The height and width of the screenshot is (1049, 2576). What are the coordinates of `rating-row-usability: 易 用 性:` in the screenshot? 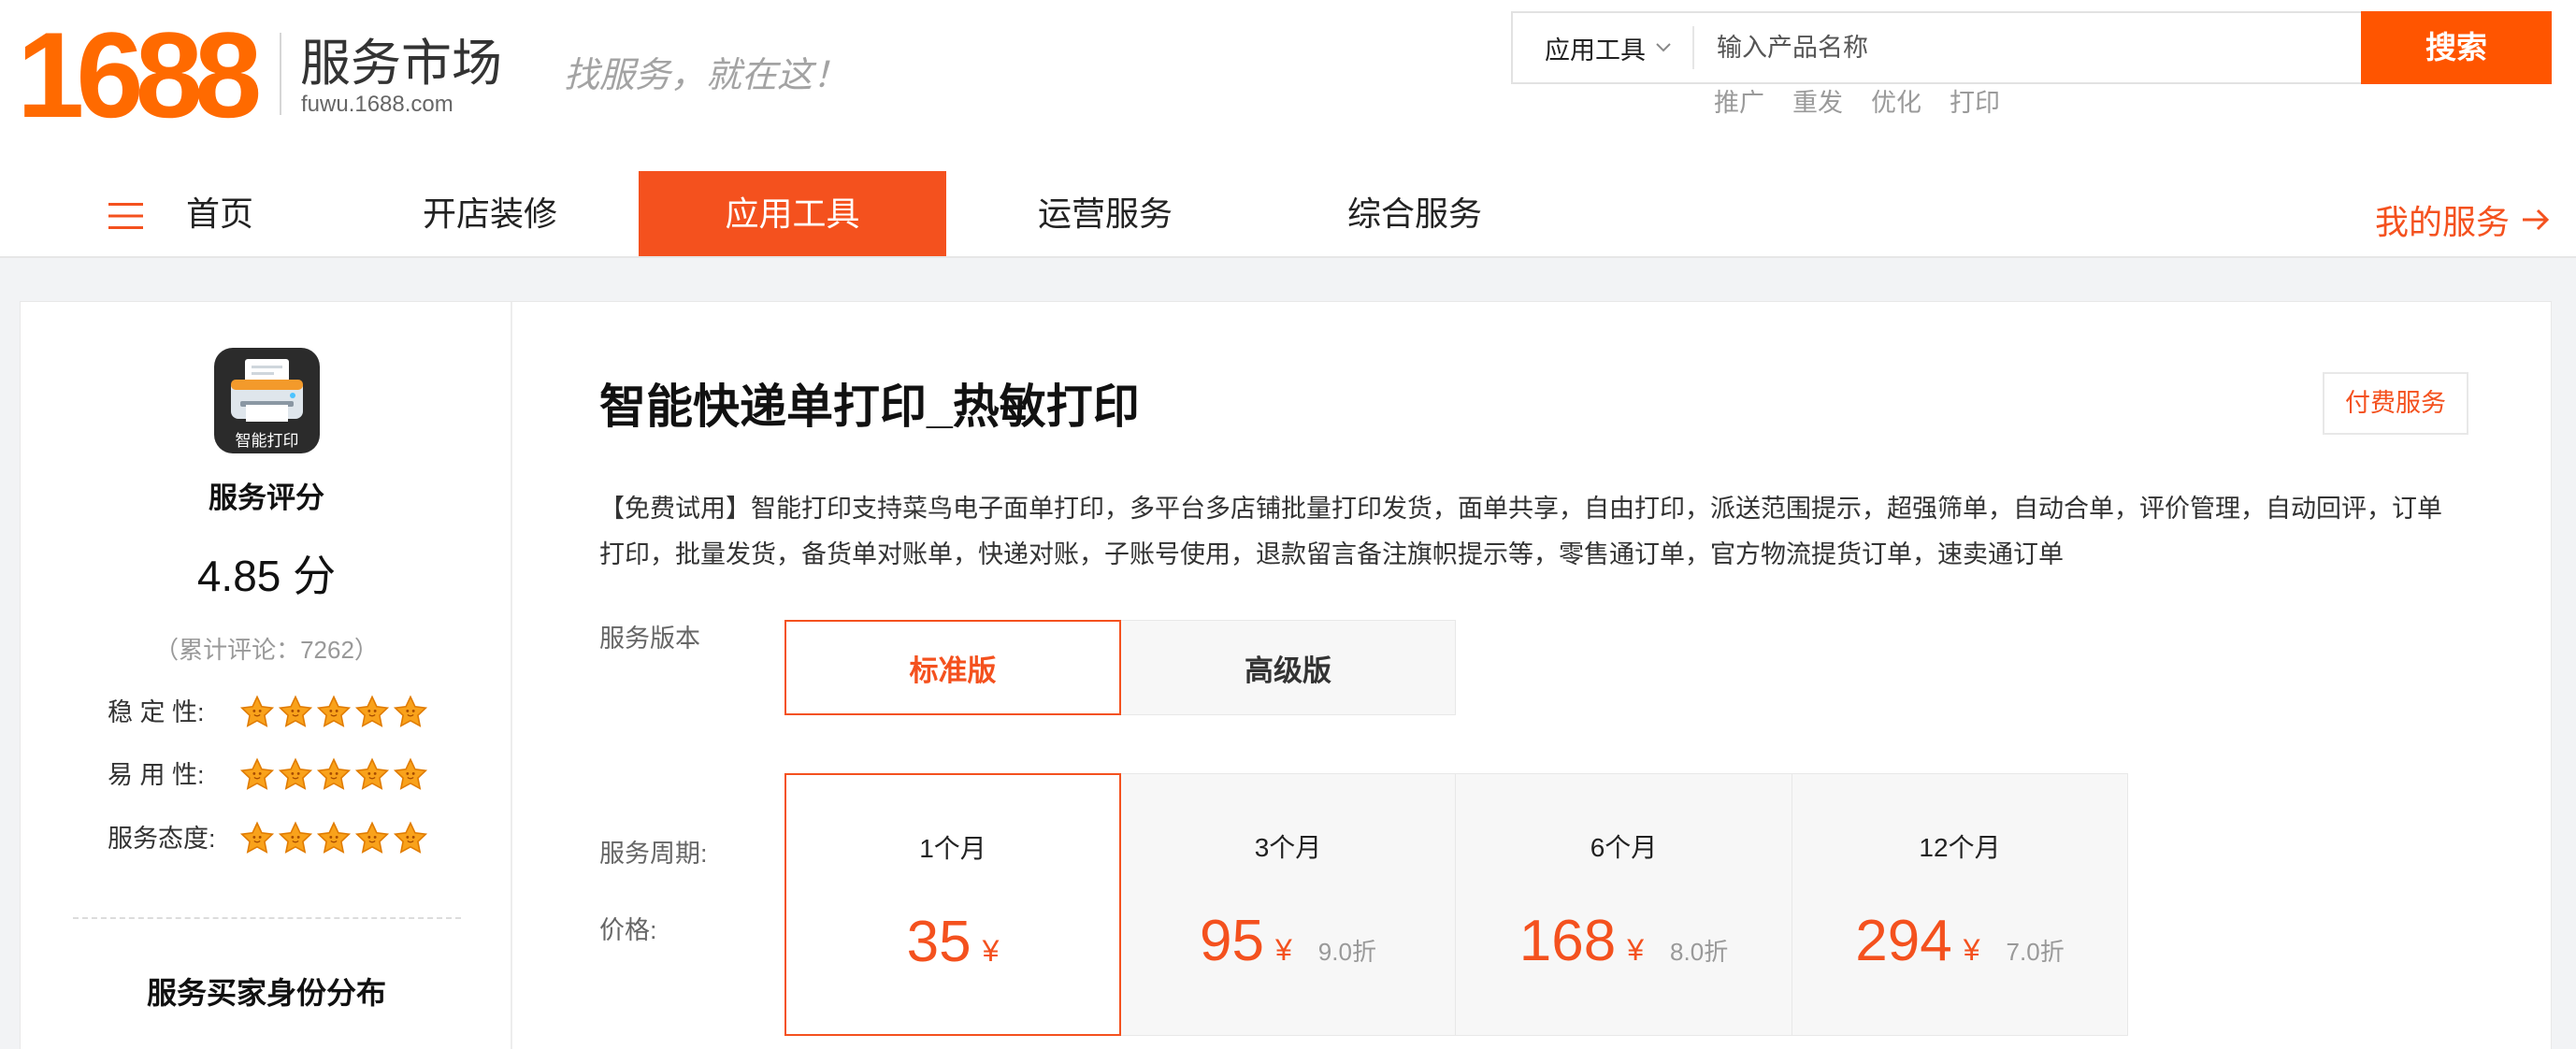 It's located at (304, 775).